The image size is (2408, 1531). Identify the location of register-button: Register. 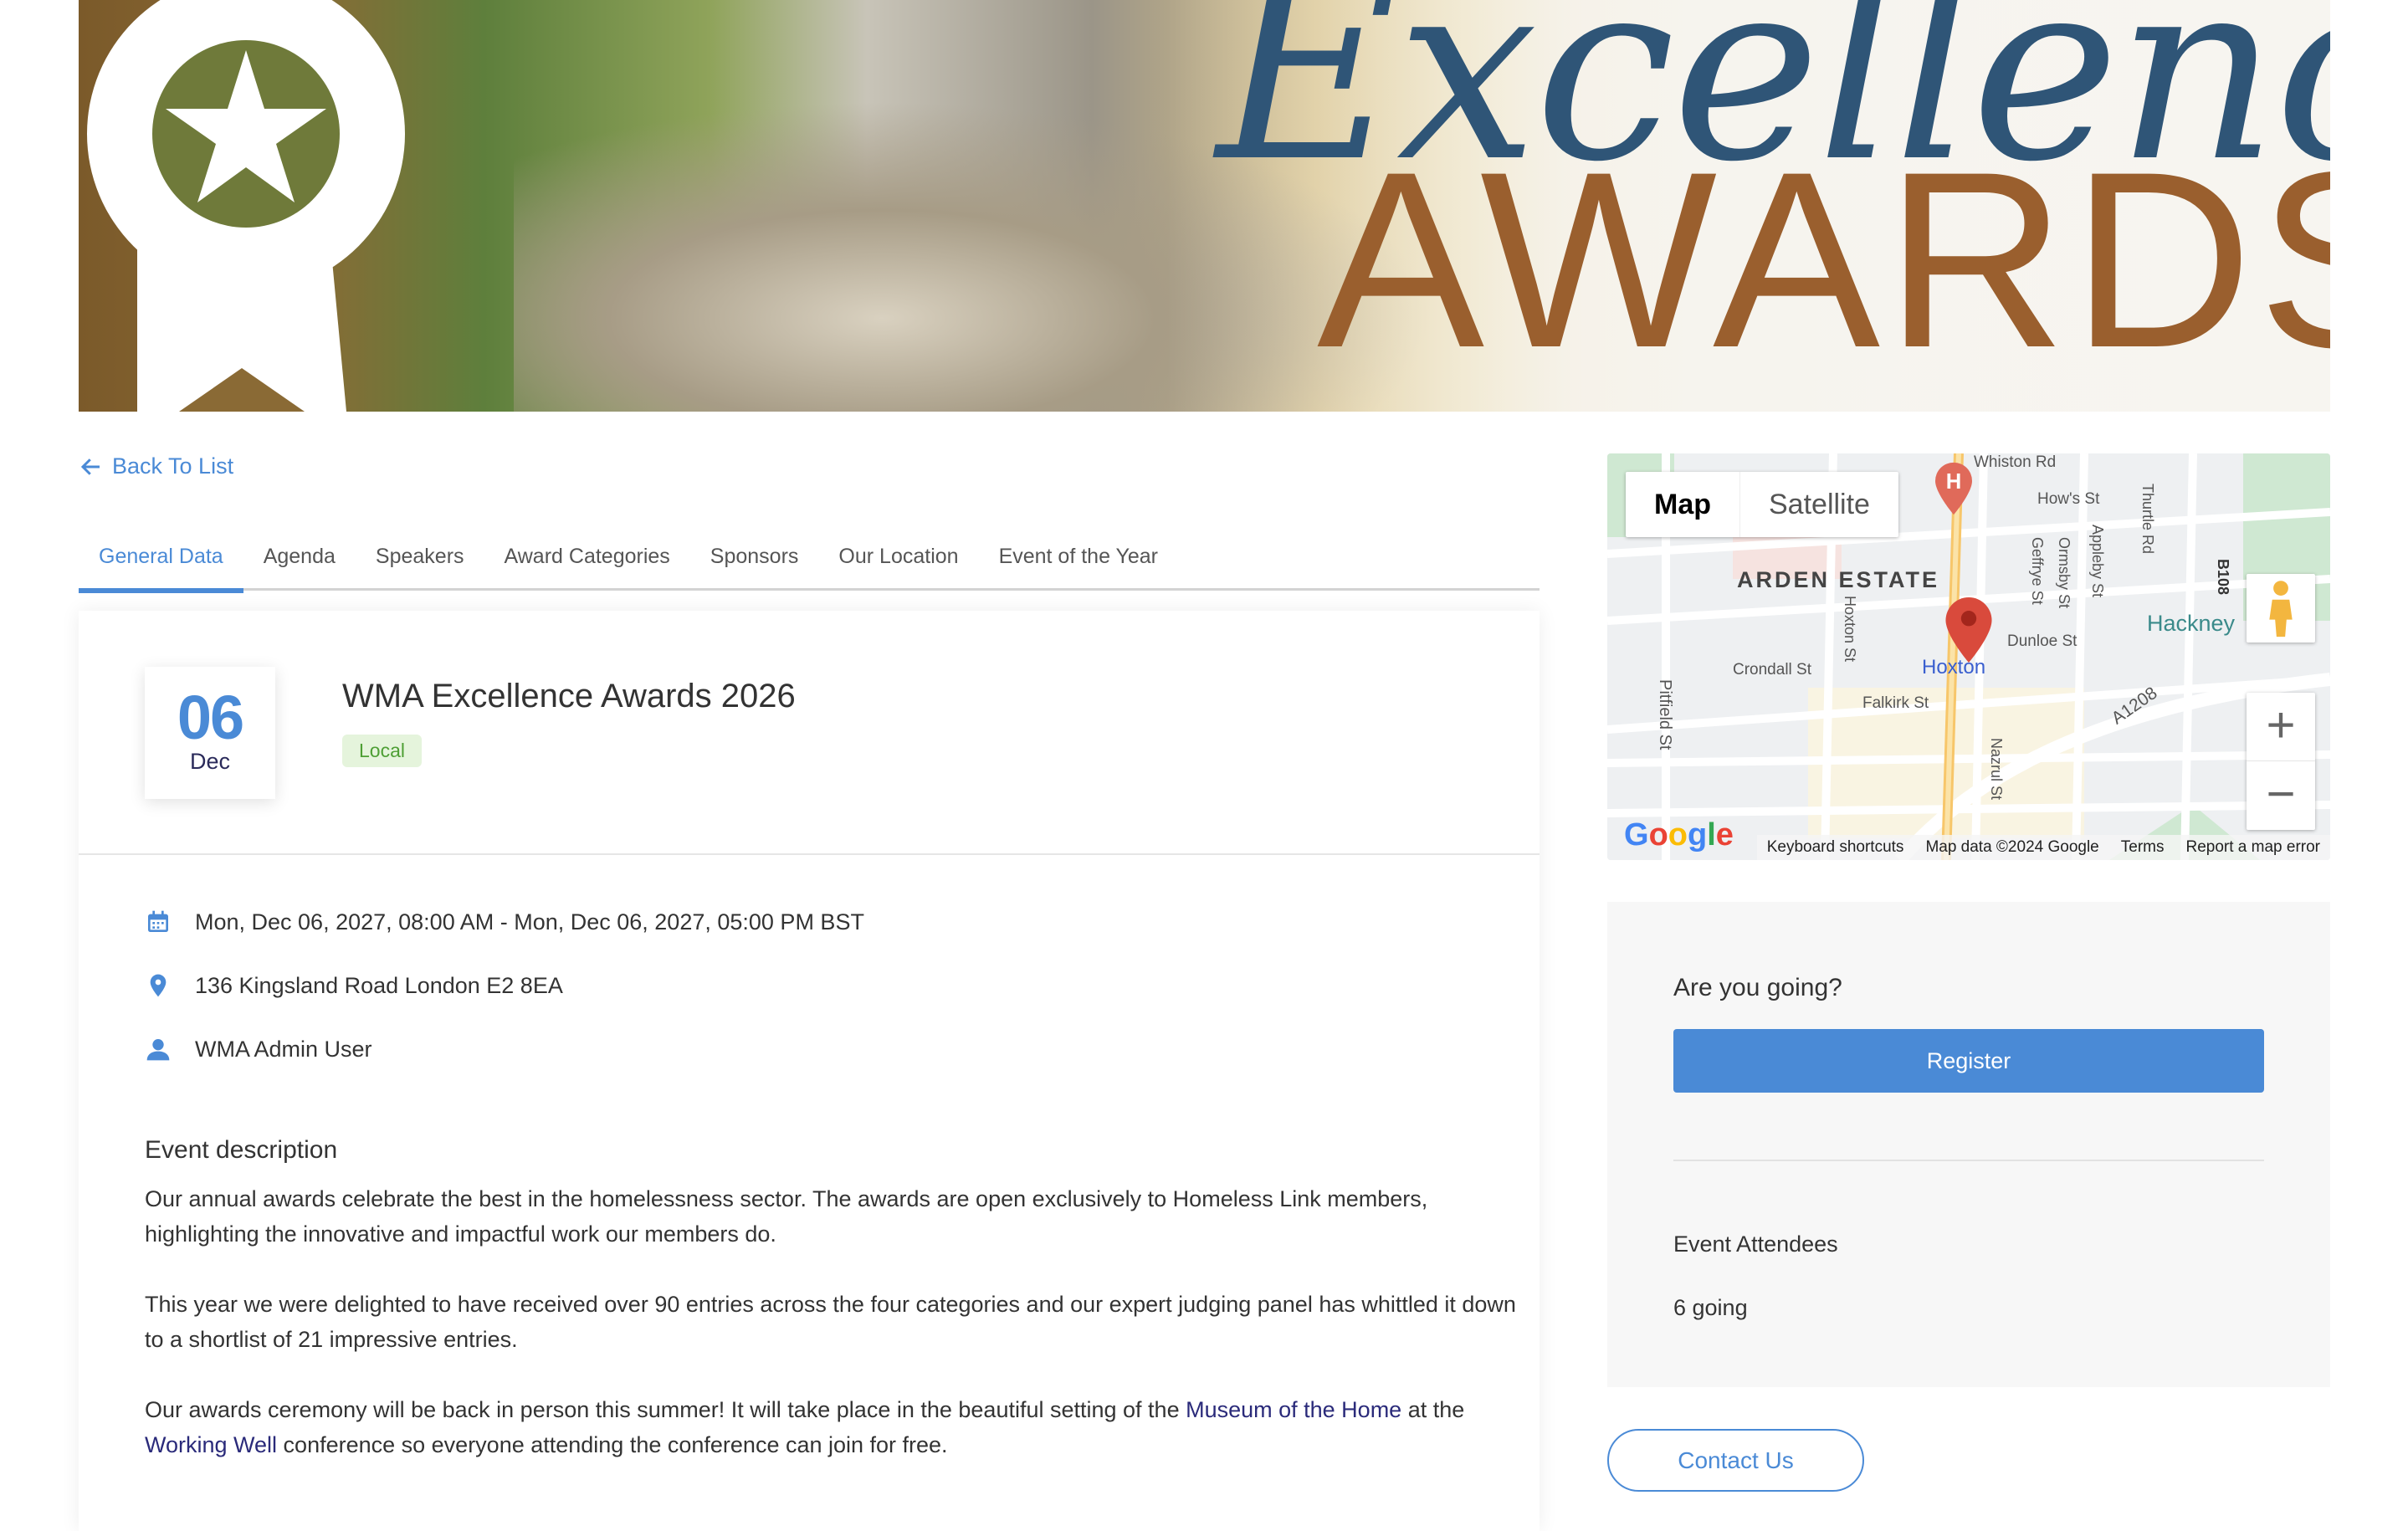
(1968, 1061).